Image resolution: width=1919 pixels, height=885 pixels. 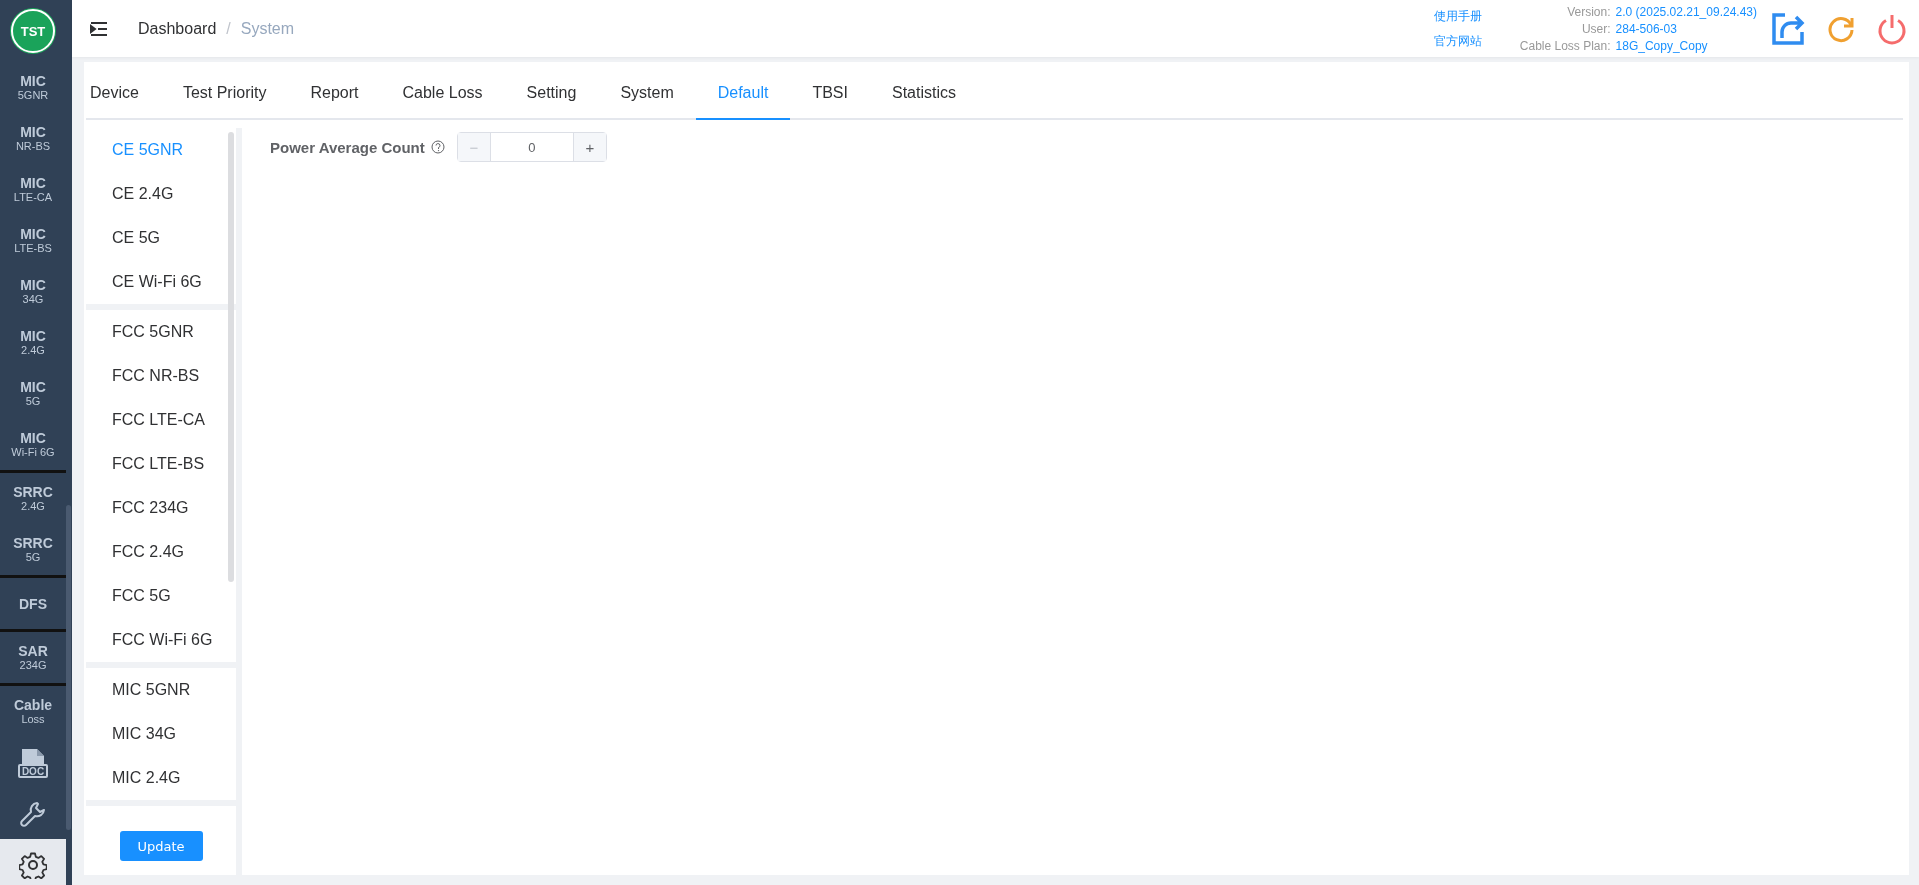 What do you see at coordinates (33, 498) in the screenshot?
I see `sidebar-item: SRRC 2.4G` at bounding box center [33, 498].